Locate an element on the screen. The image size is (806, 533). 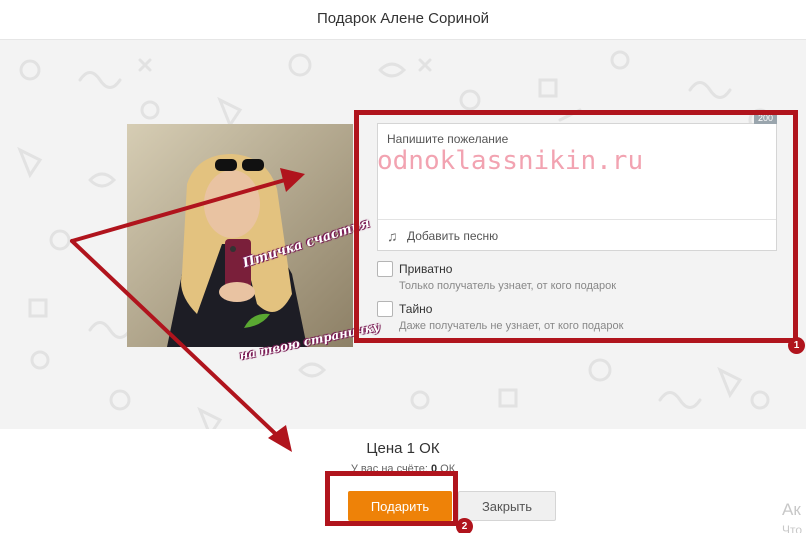
leaf-icon is located at coordinates (257, 320).